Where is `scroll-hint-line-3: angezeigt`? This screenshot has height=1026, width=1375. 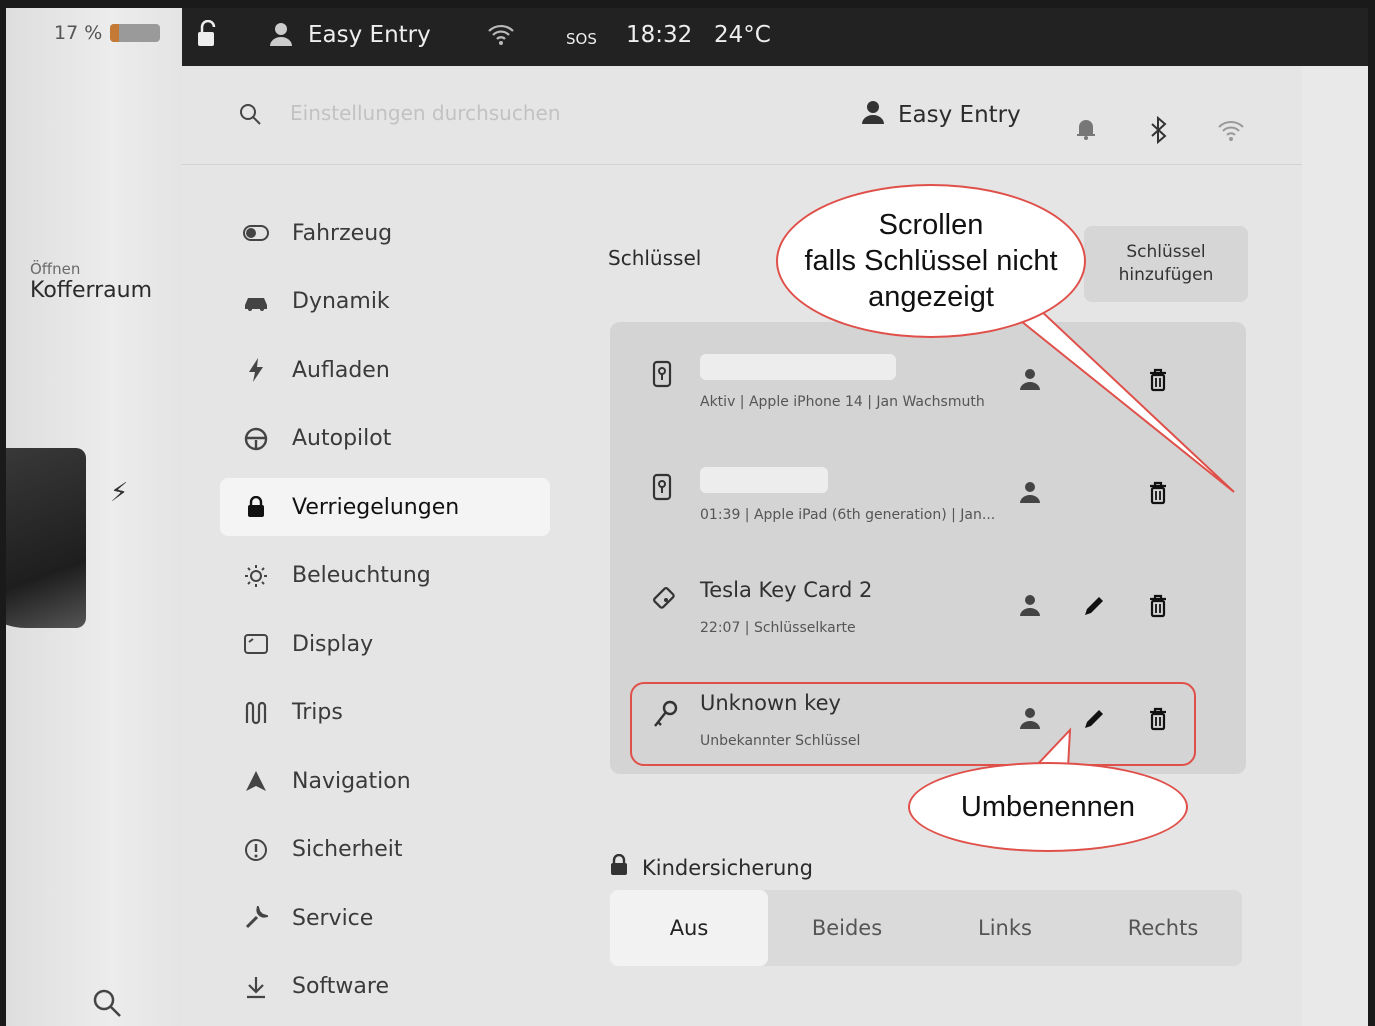 scroll-hint-line-3: angezeigt is located at coordinates (931, 297).